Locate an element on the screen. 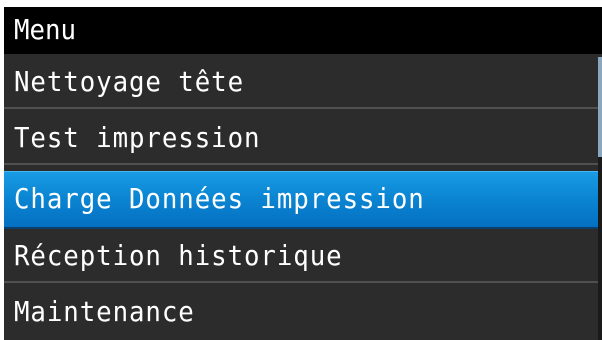 Image resolution: width=602 pixels, height=340 pixels. menu-item-label: Charge Données impression is located at coordinates (219, 198).